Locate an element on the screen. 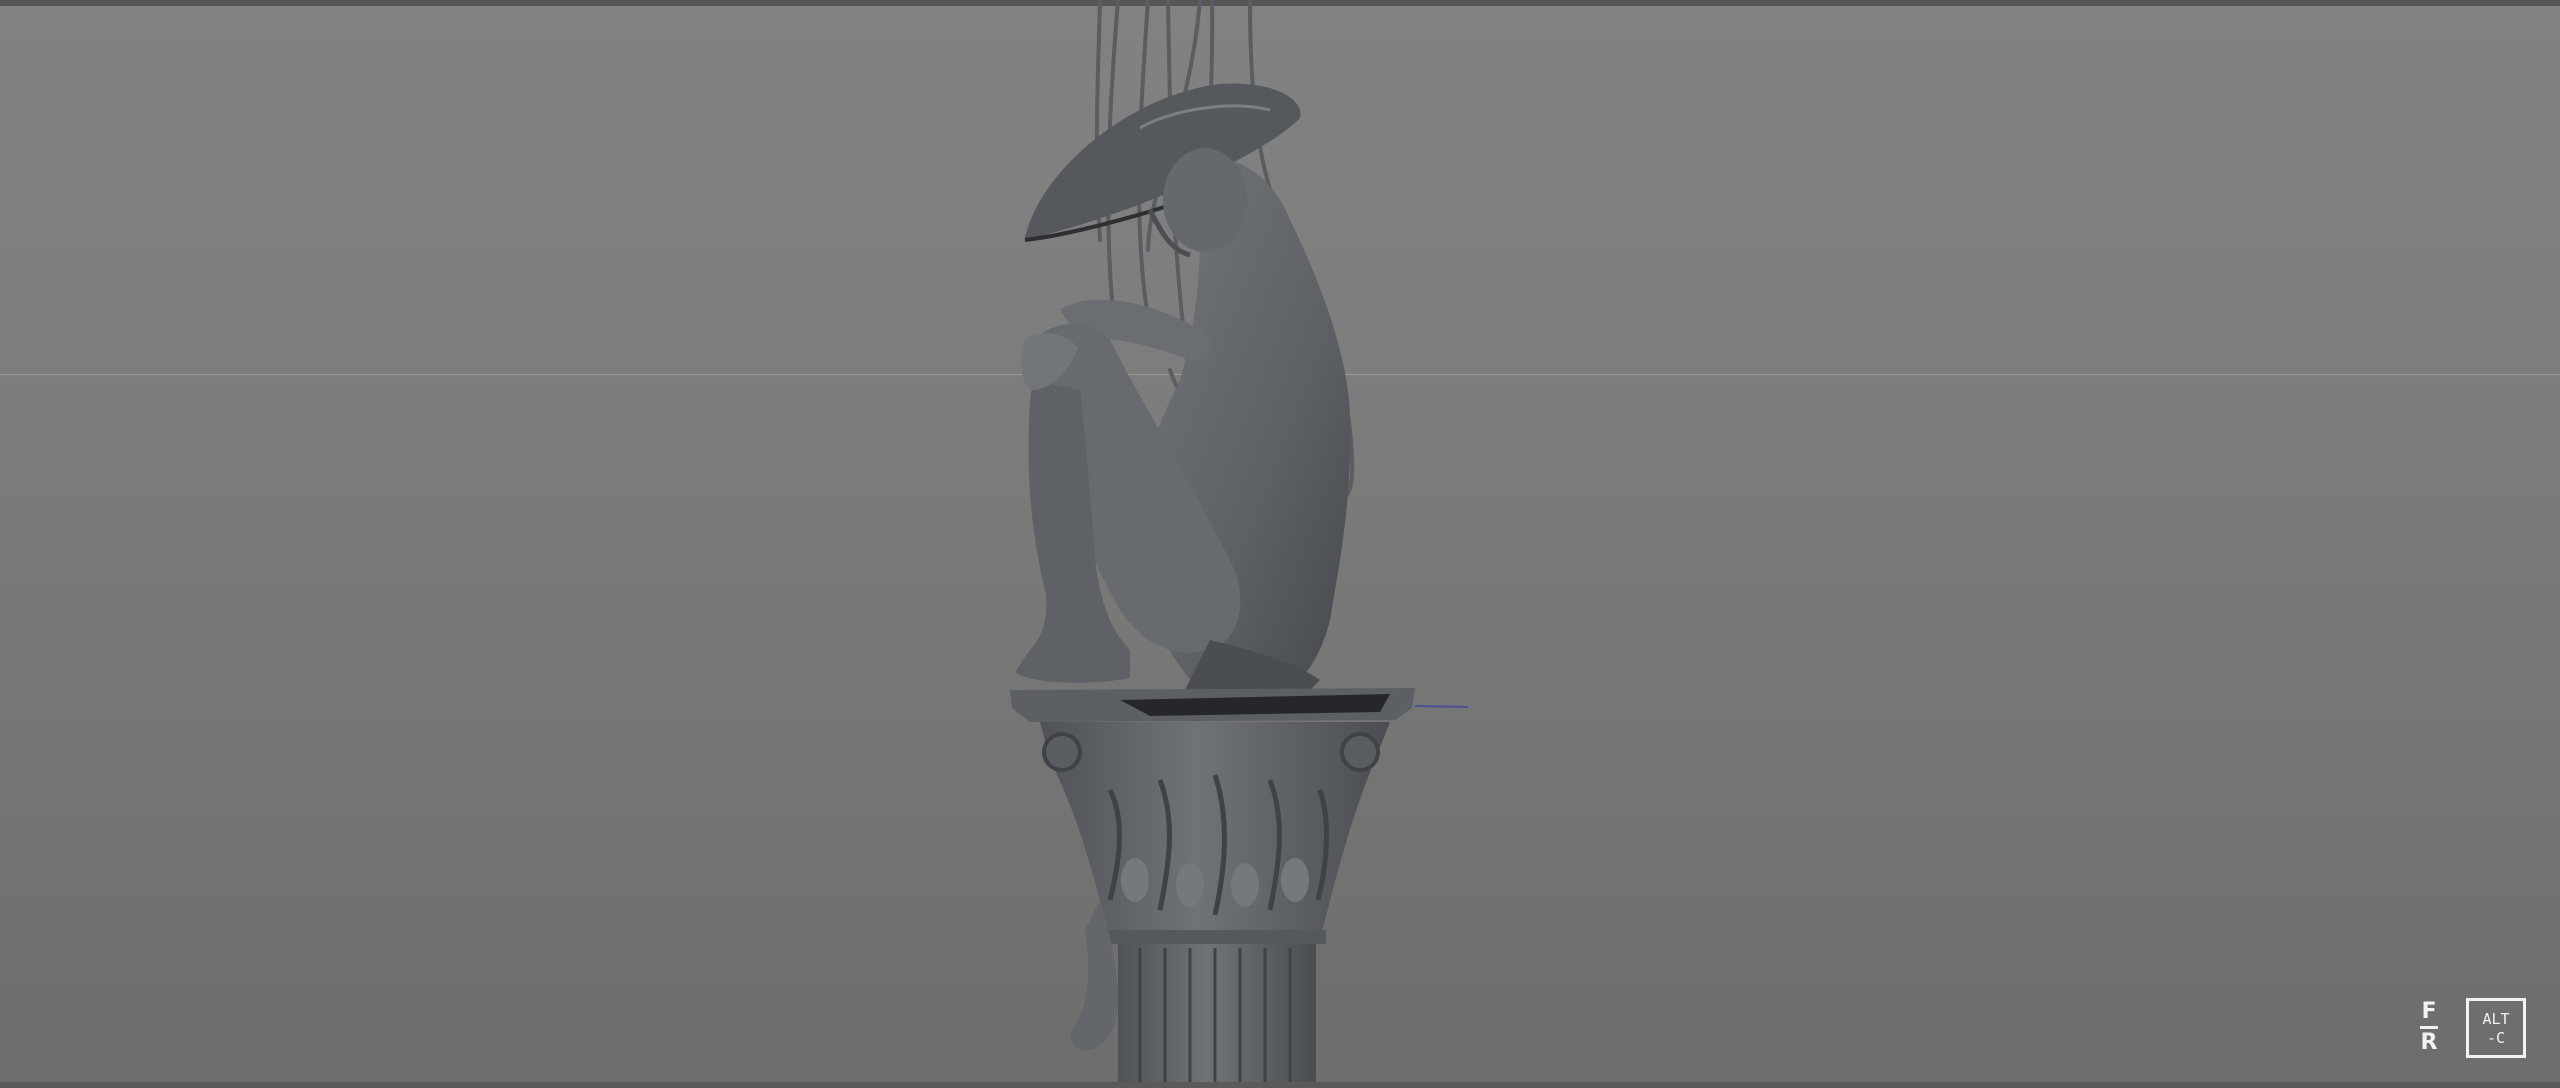 The height and width of the screenshot is (1088, 2560). fr-logo: F R is located at coordinates (2429, 1031).